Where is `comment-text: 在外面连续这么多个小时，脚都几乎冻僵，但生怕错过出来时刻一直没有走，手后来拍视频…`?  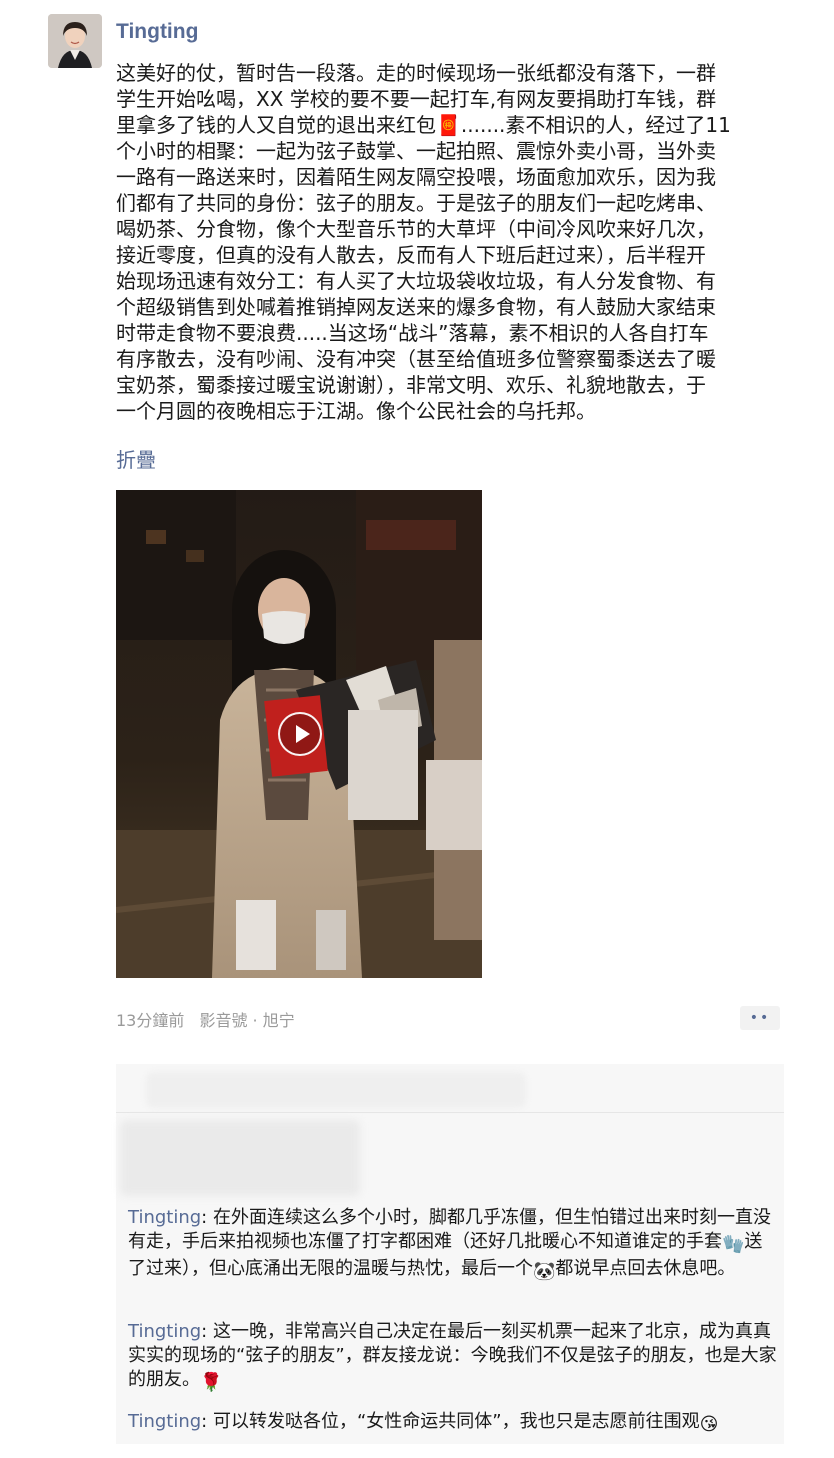 comment-text: 在外面连续这么多个小时，脚都几乎冻僵，但生怕错过出来时刻一直没有走，手后来拍视频… is located at coordinates (449, 1229).